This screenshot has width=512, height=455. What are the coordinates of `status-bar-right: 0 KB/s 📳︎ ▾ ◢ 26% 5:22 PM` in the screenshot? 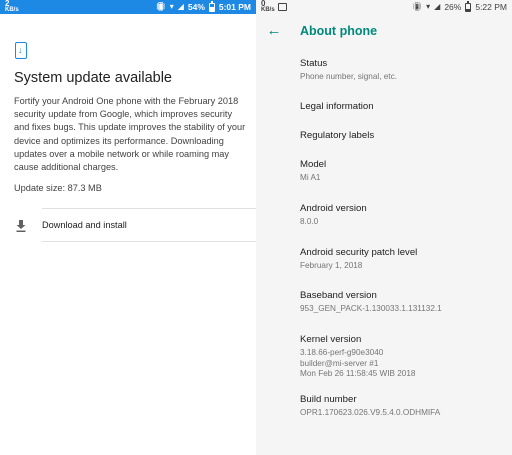 It's located at (384, 7).